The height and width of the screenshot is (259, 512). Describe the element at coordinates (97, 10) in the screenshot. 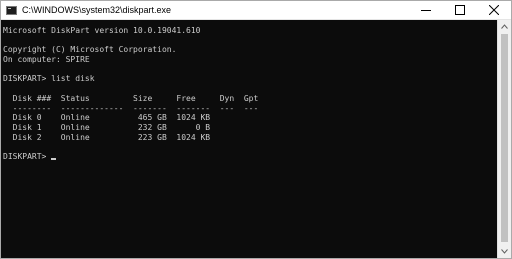

I see `window-title: C:\WINDOWS\system32\diskpart.exe` at that location.